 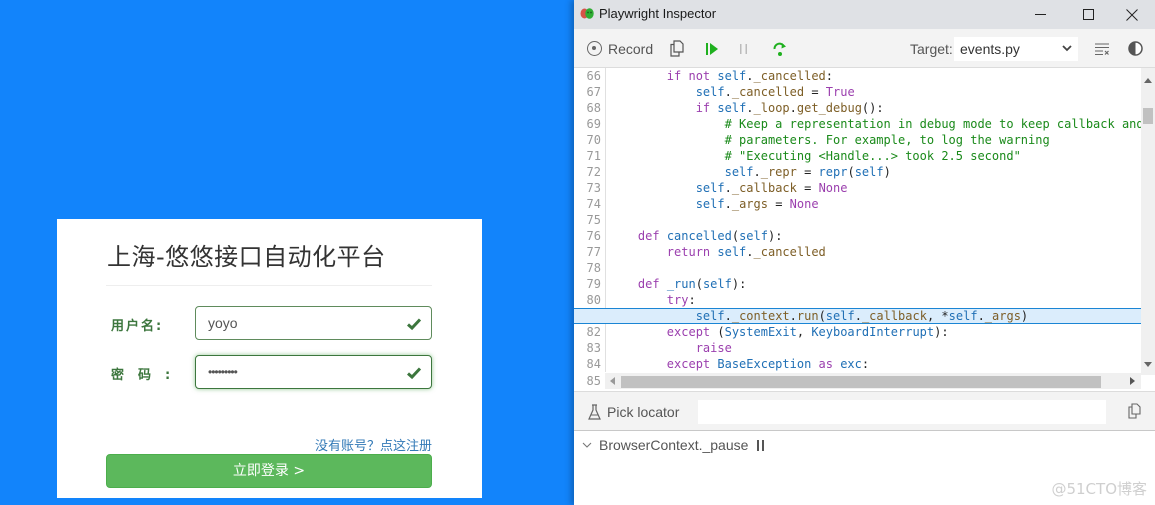 I want to click on password-input, so click(x=313, y=372).